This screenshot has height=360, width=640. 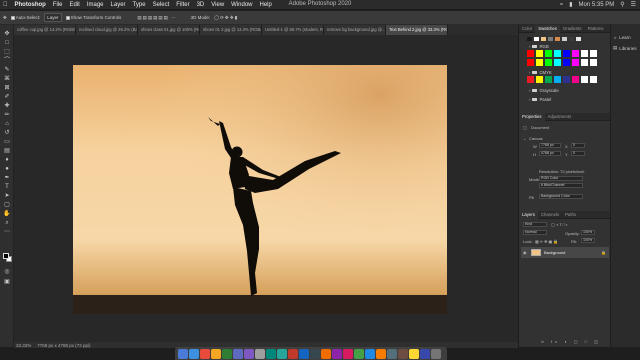 What do you see at coordinates (550, 214) in the screenshot?
I see `tab-channels: Channels` at bounding box center [550, 214].